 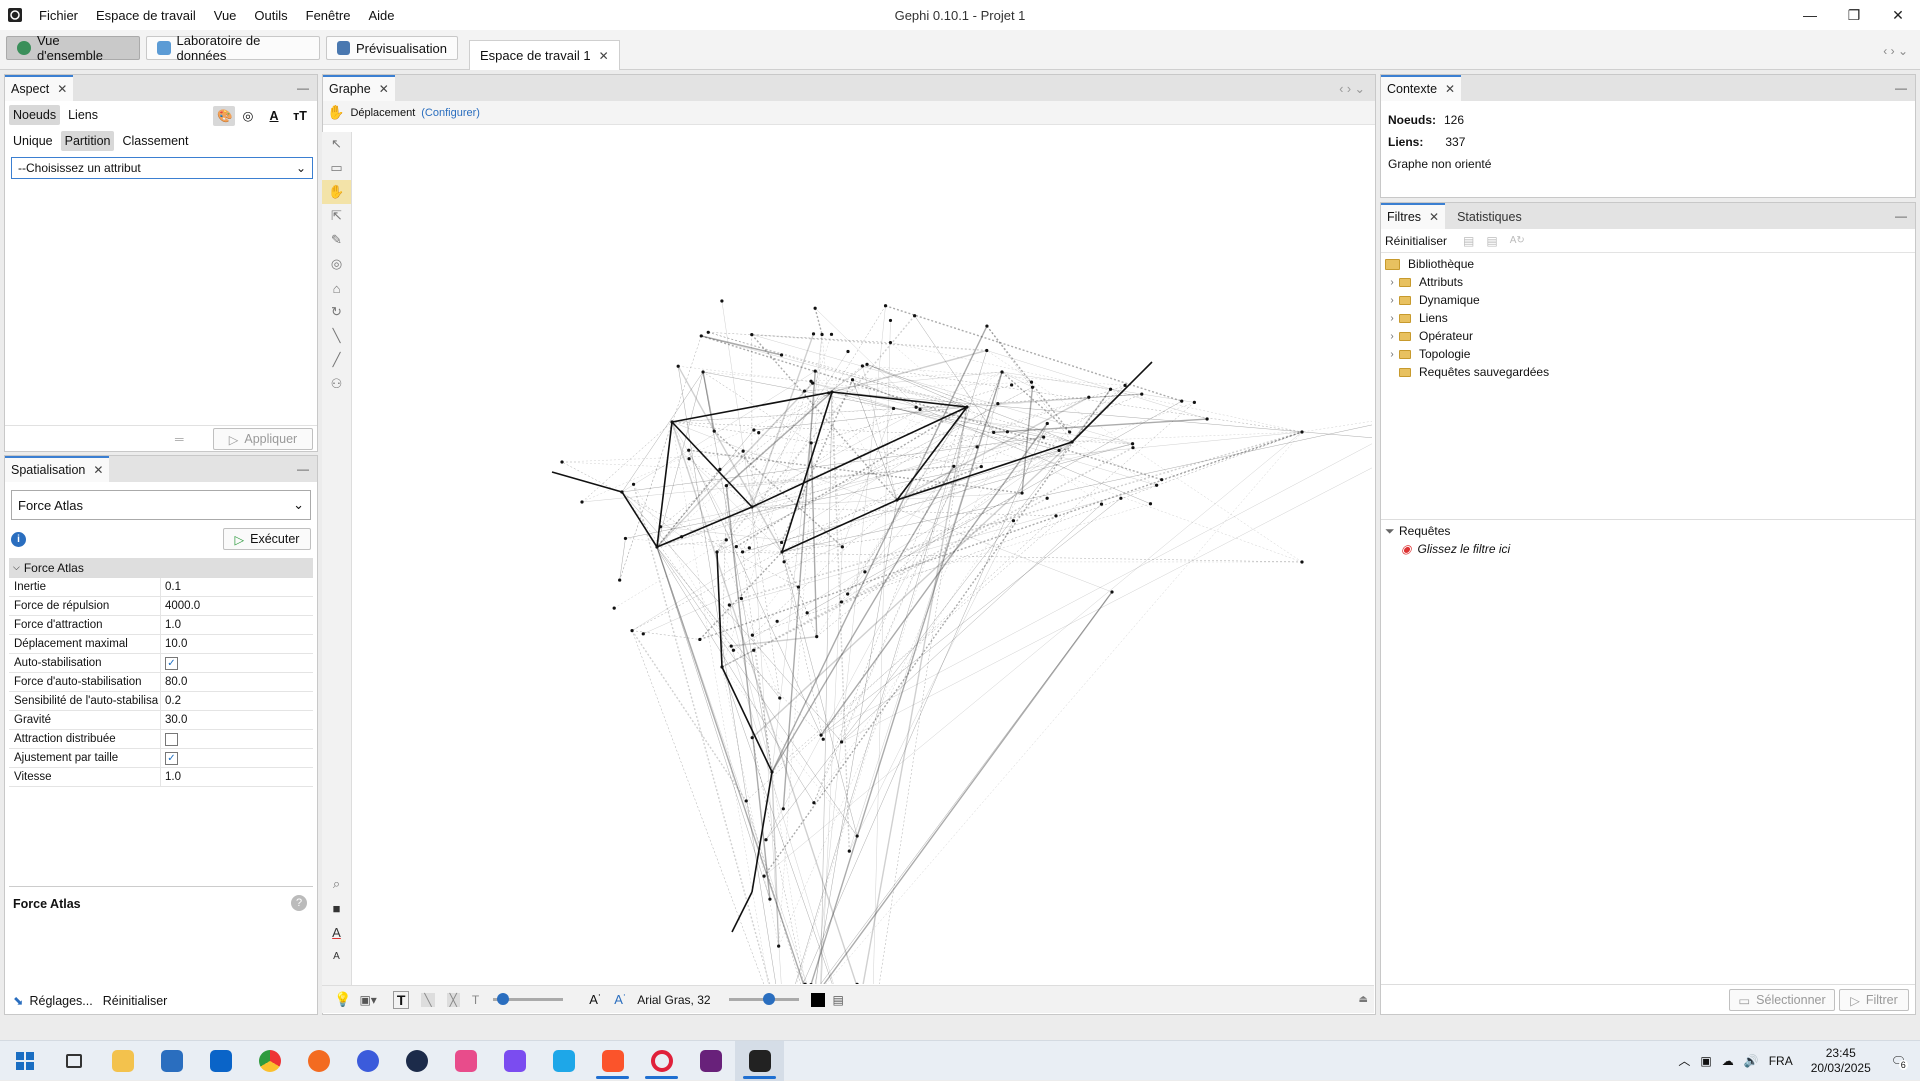 I want to click on size-tool-icon: ◎, so click(x=336, y=264).